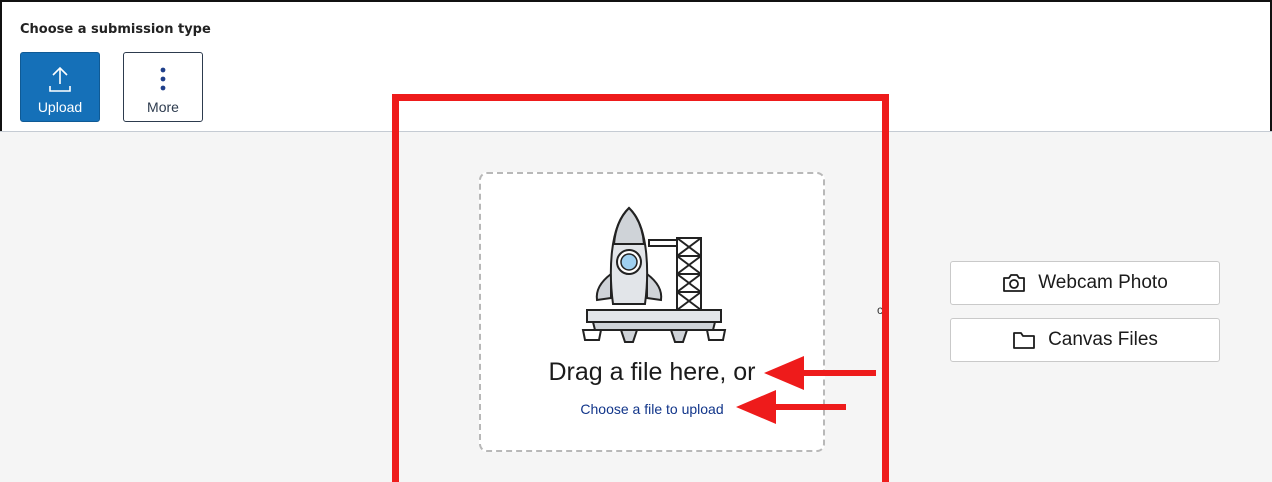 The image size is (1272, 482). I want to click on more-type-button: More, so click(163, 87).